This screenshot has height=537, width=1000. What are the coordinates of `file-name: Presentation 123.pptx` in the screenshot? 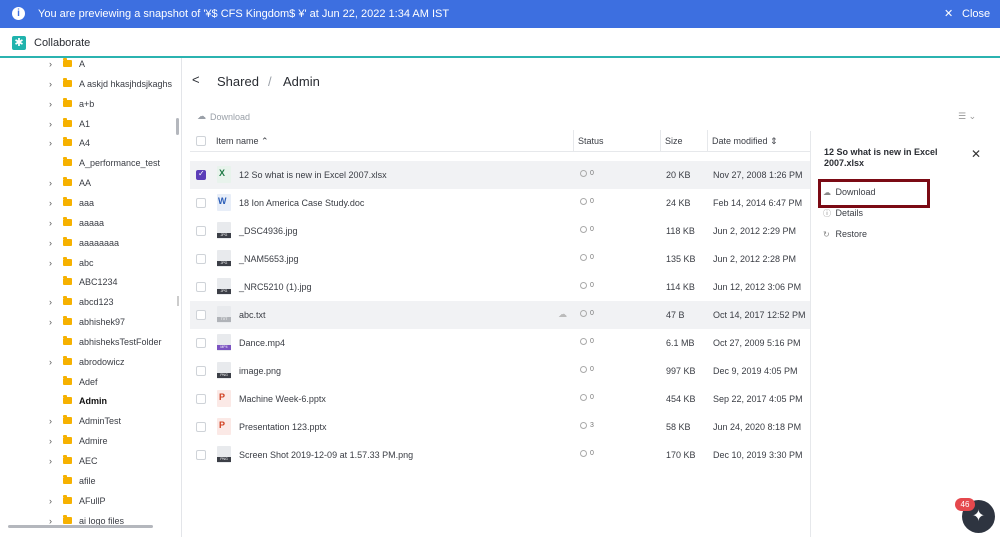 It's located at (283, 427).